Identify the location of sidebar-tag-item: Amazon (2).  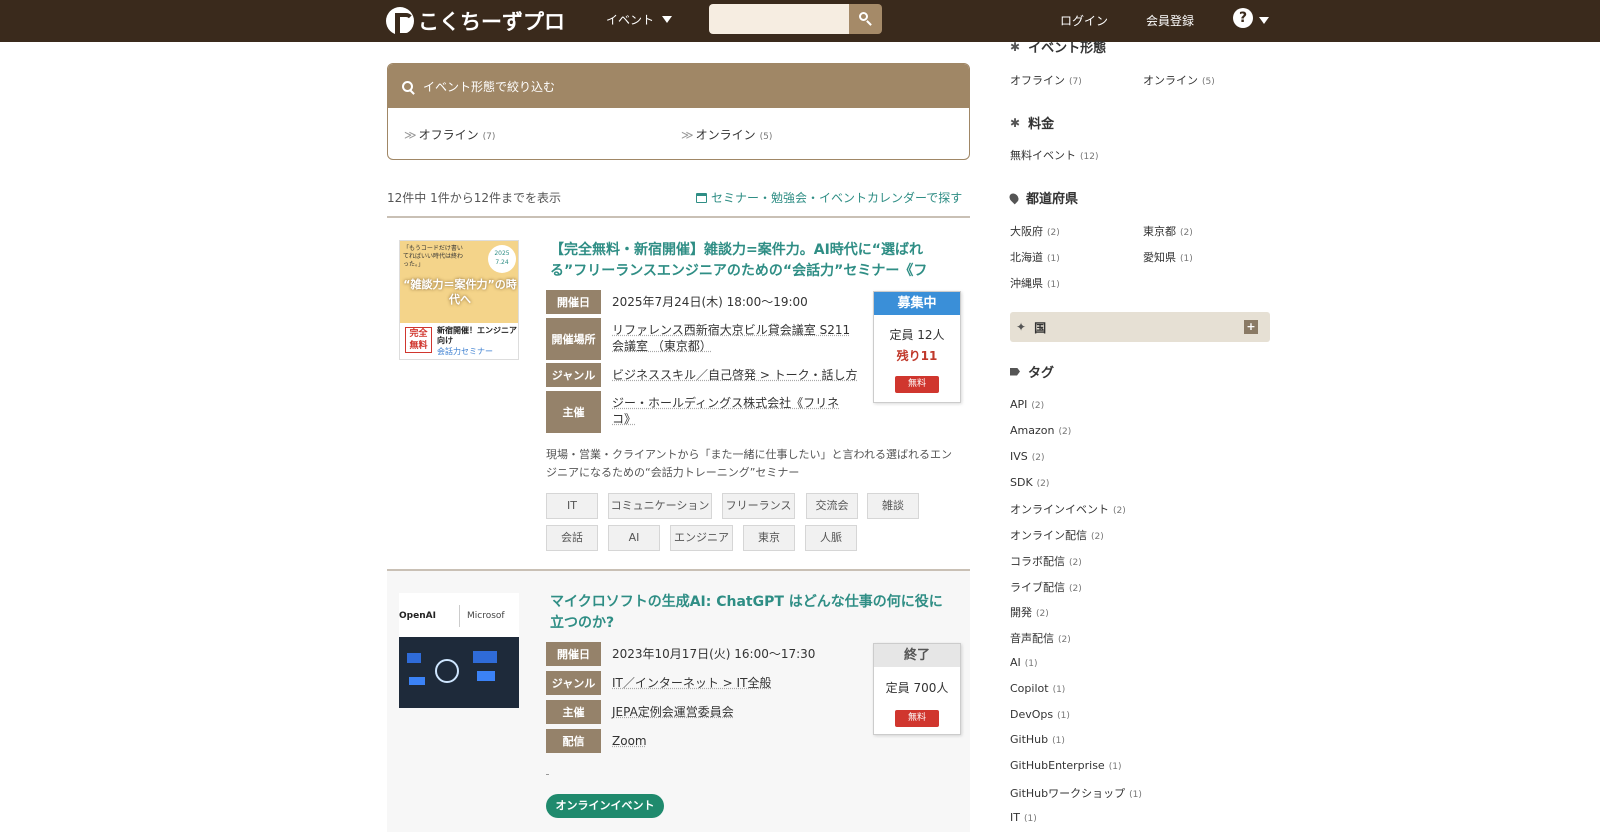
(1040, 430).